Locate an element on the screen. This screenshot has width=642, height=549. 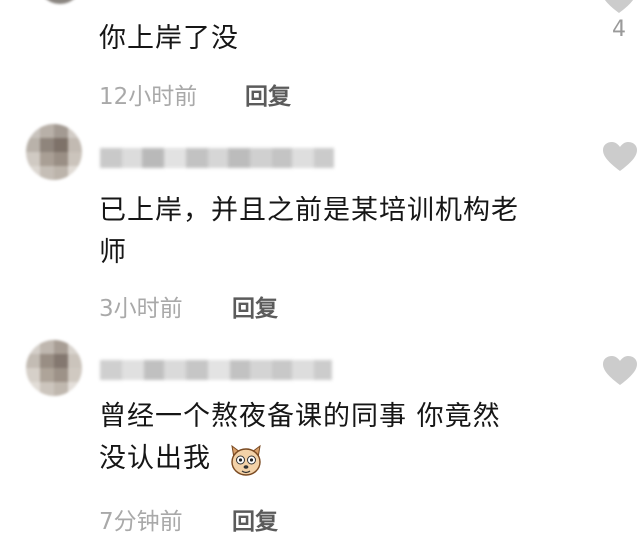
comment-text: 你上岸了没 is located at coordinates (169, 38).